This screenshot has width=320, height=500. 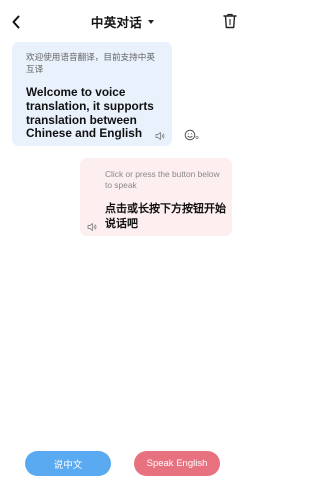 I want to click on translated-text: 点击或长按下方按钮开始说话吧, so click(x=165, y=216).